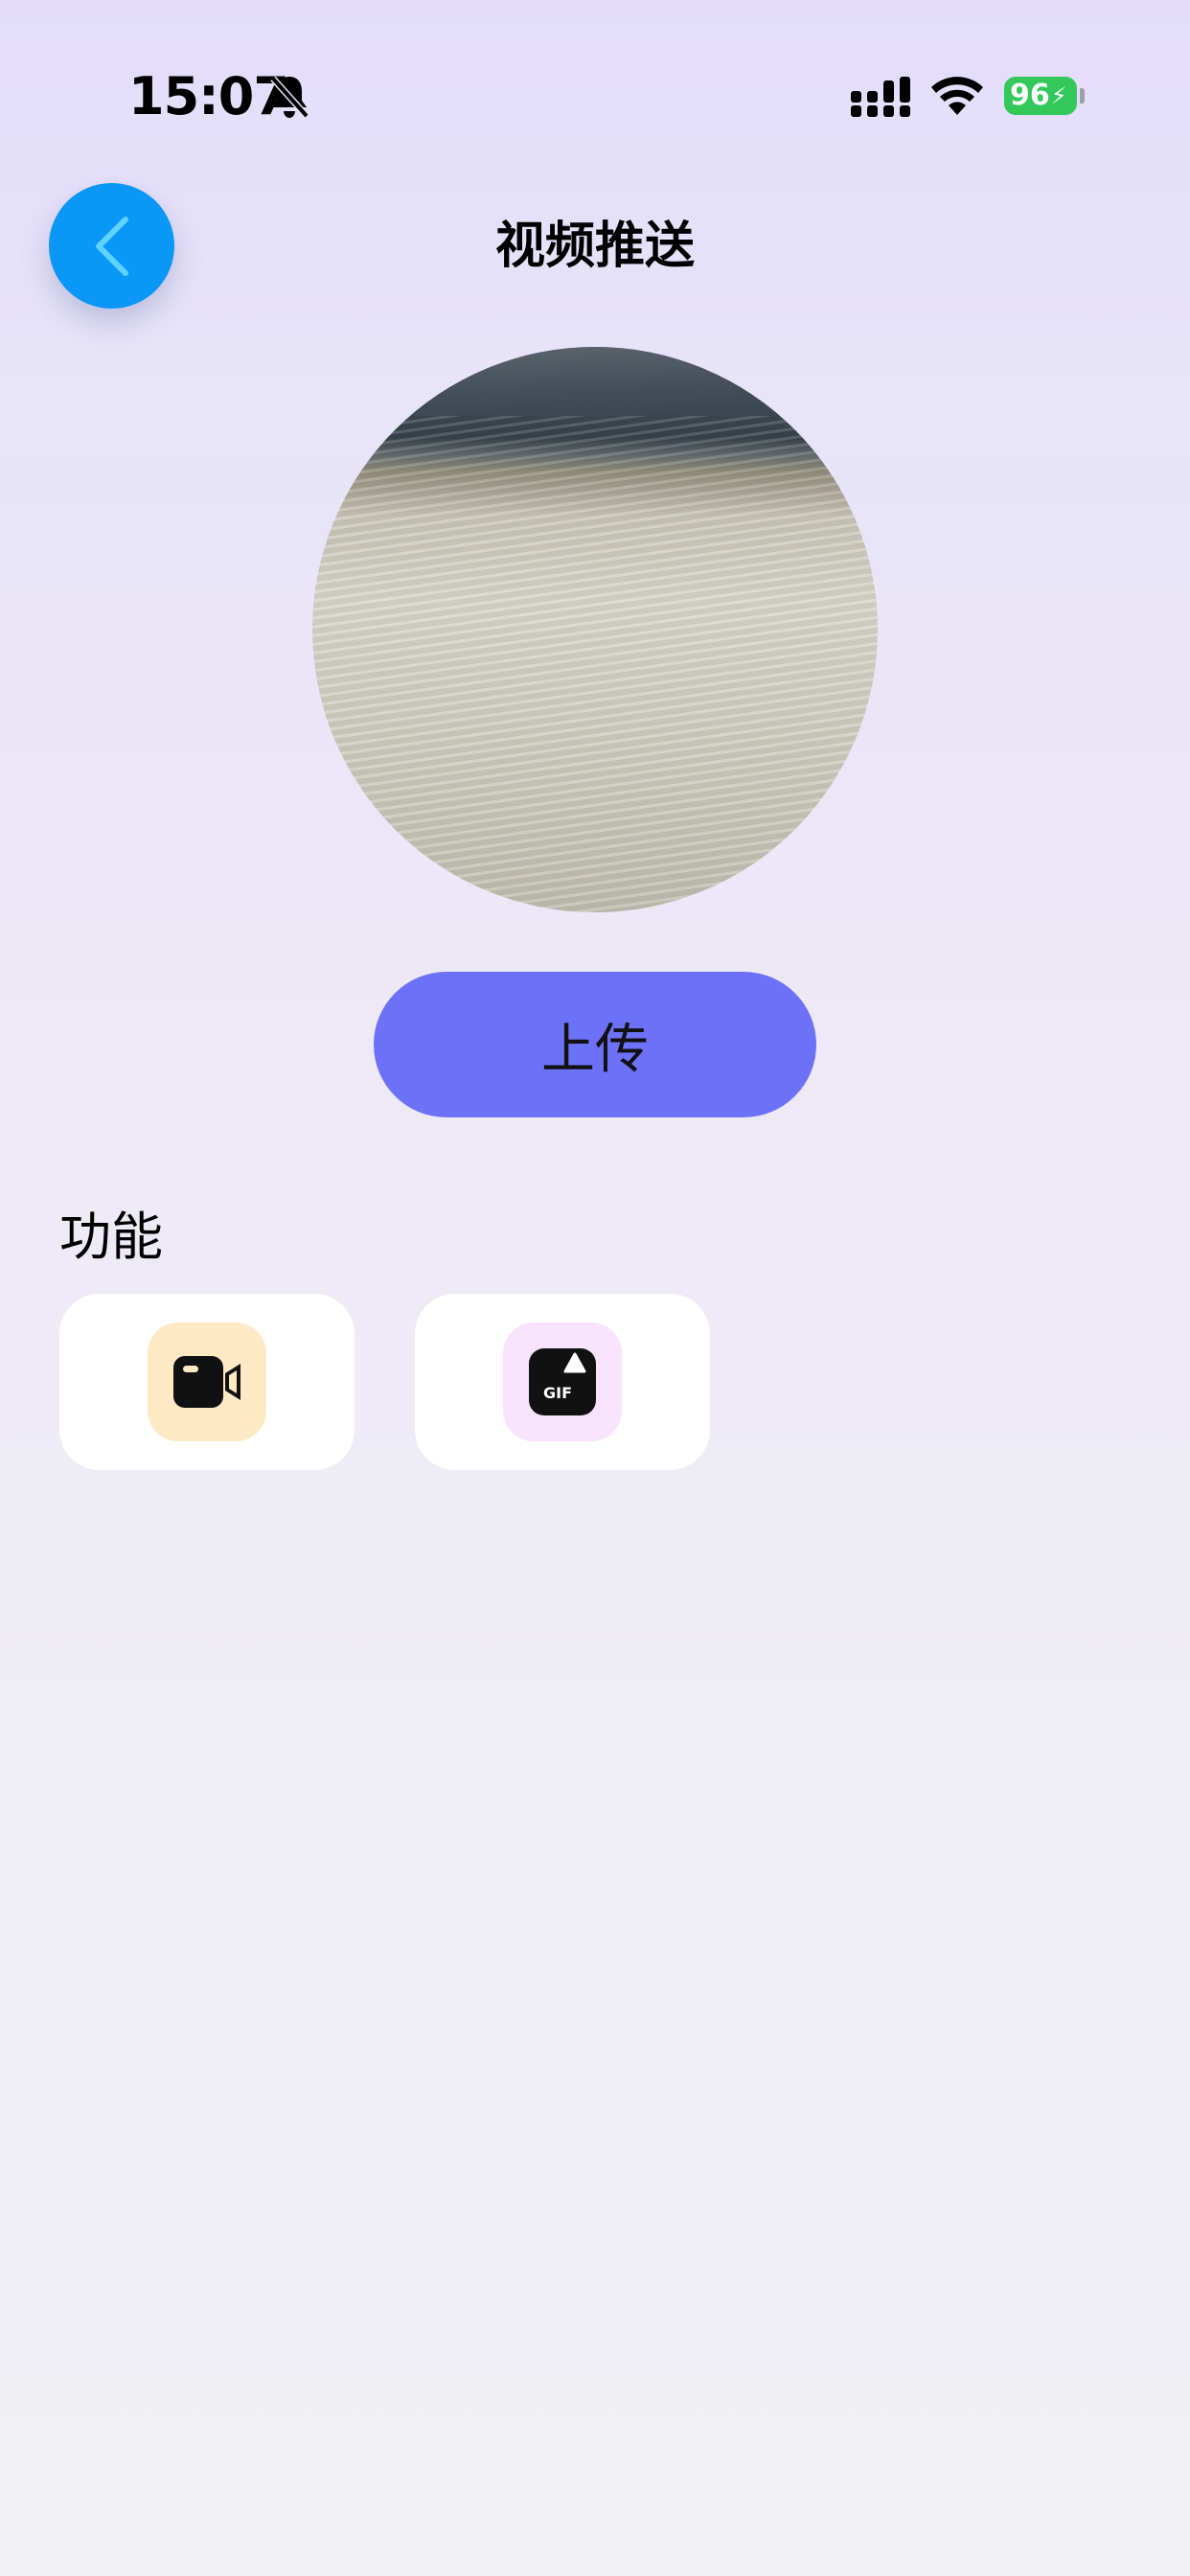 This screenshot has width=1190, height=2576. I want to click on gif-function-icon-bg: GIF, so click(562, 1381).